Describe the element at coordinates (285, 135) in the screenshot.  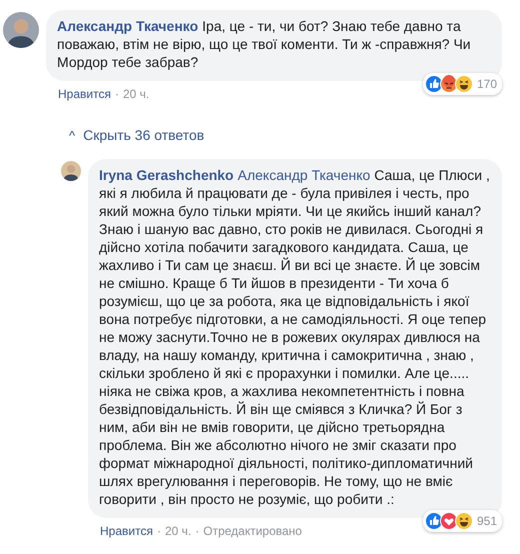
I see `hide-replies-link: ^ Скрыть 36 ответов` at that location.